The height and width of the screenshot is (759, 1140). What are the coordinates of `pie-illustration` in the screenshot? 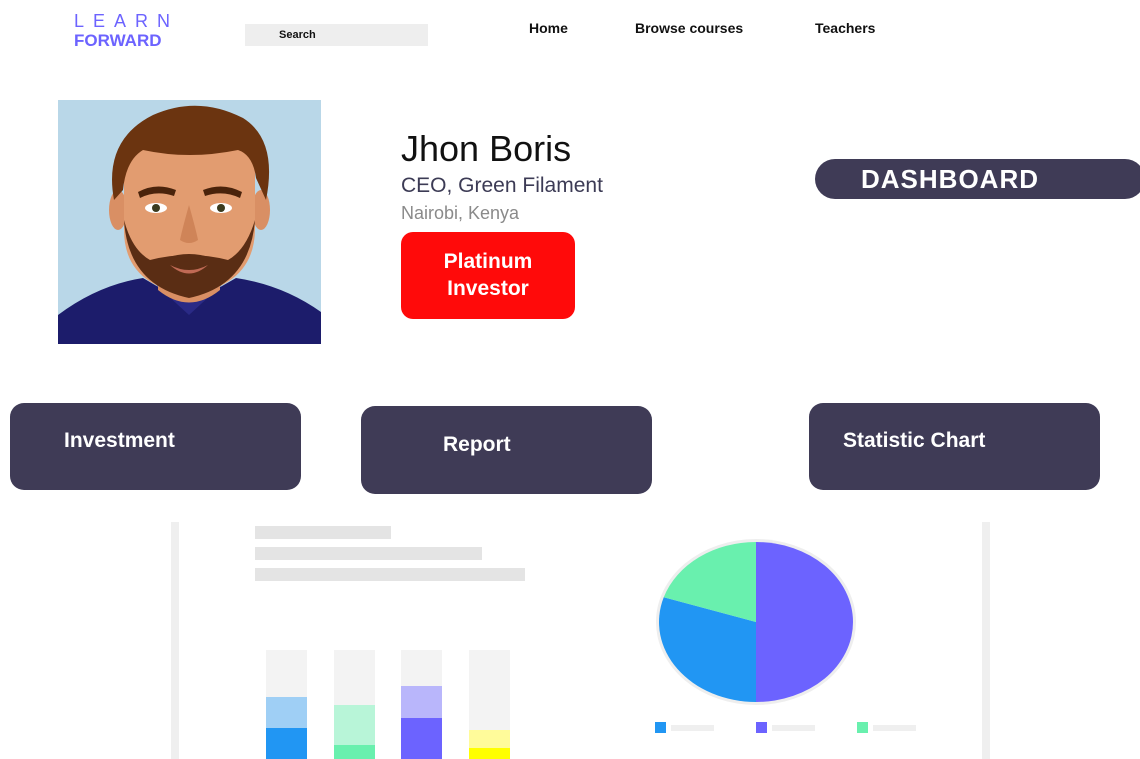 It's located at (756, 622).